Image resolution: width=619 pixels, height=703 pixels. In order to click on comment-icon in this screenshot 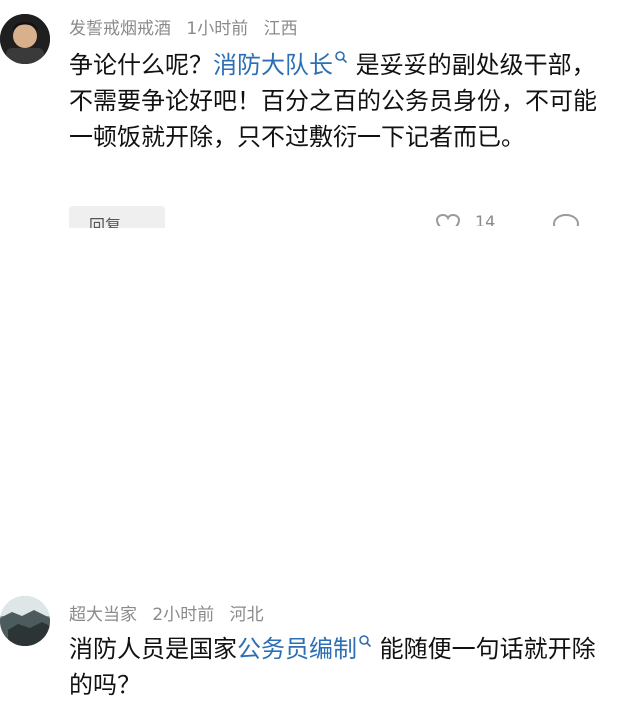, I will do `click(566, 219)`.